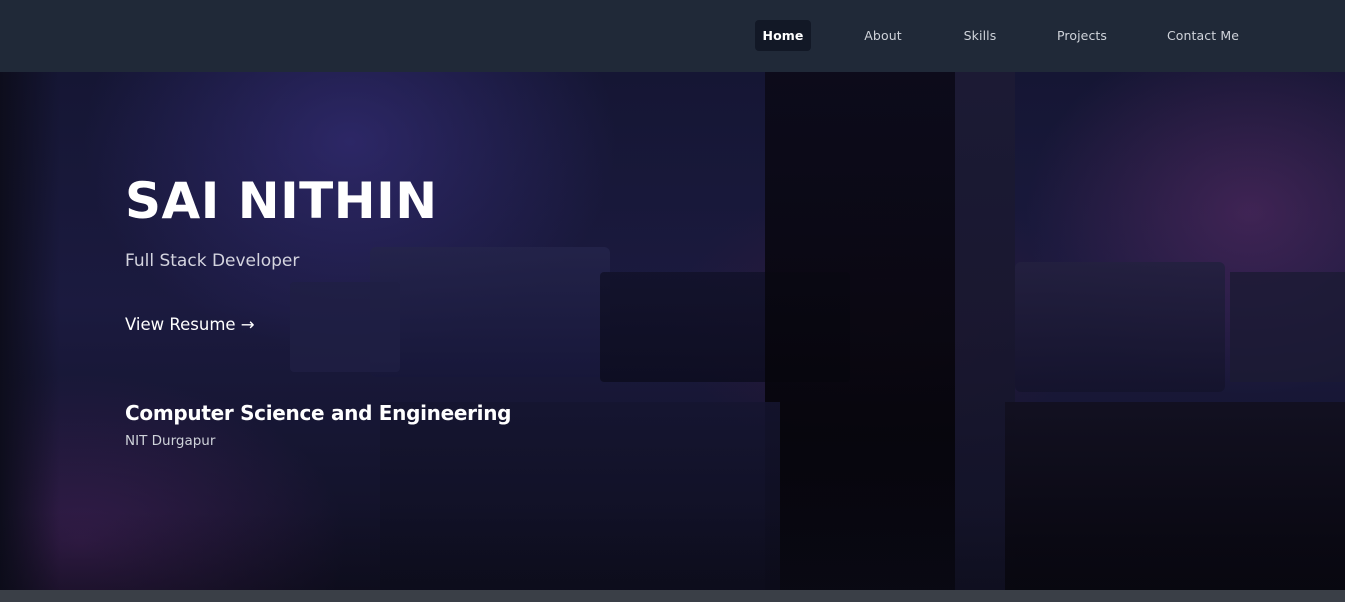 The image size is (1345, 602). Describe the element at coordinates (281, 201) in the screenshot. I see `hero-name: SAI NITHIN` at that location.